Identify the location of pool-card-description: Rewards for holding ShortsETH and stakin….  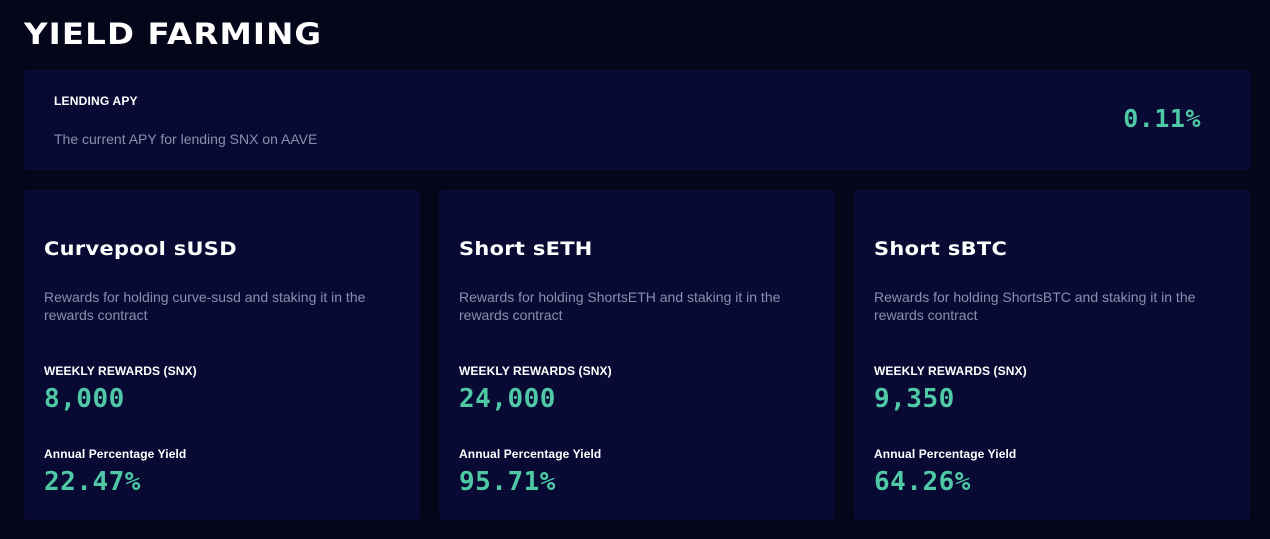
(620, 306).